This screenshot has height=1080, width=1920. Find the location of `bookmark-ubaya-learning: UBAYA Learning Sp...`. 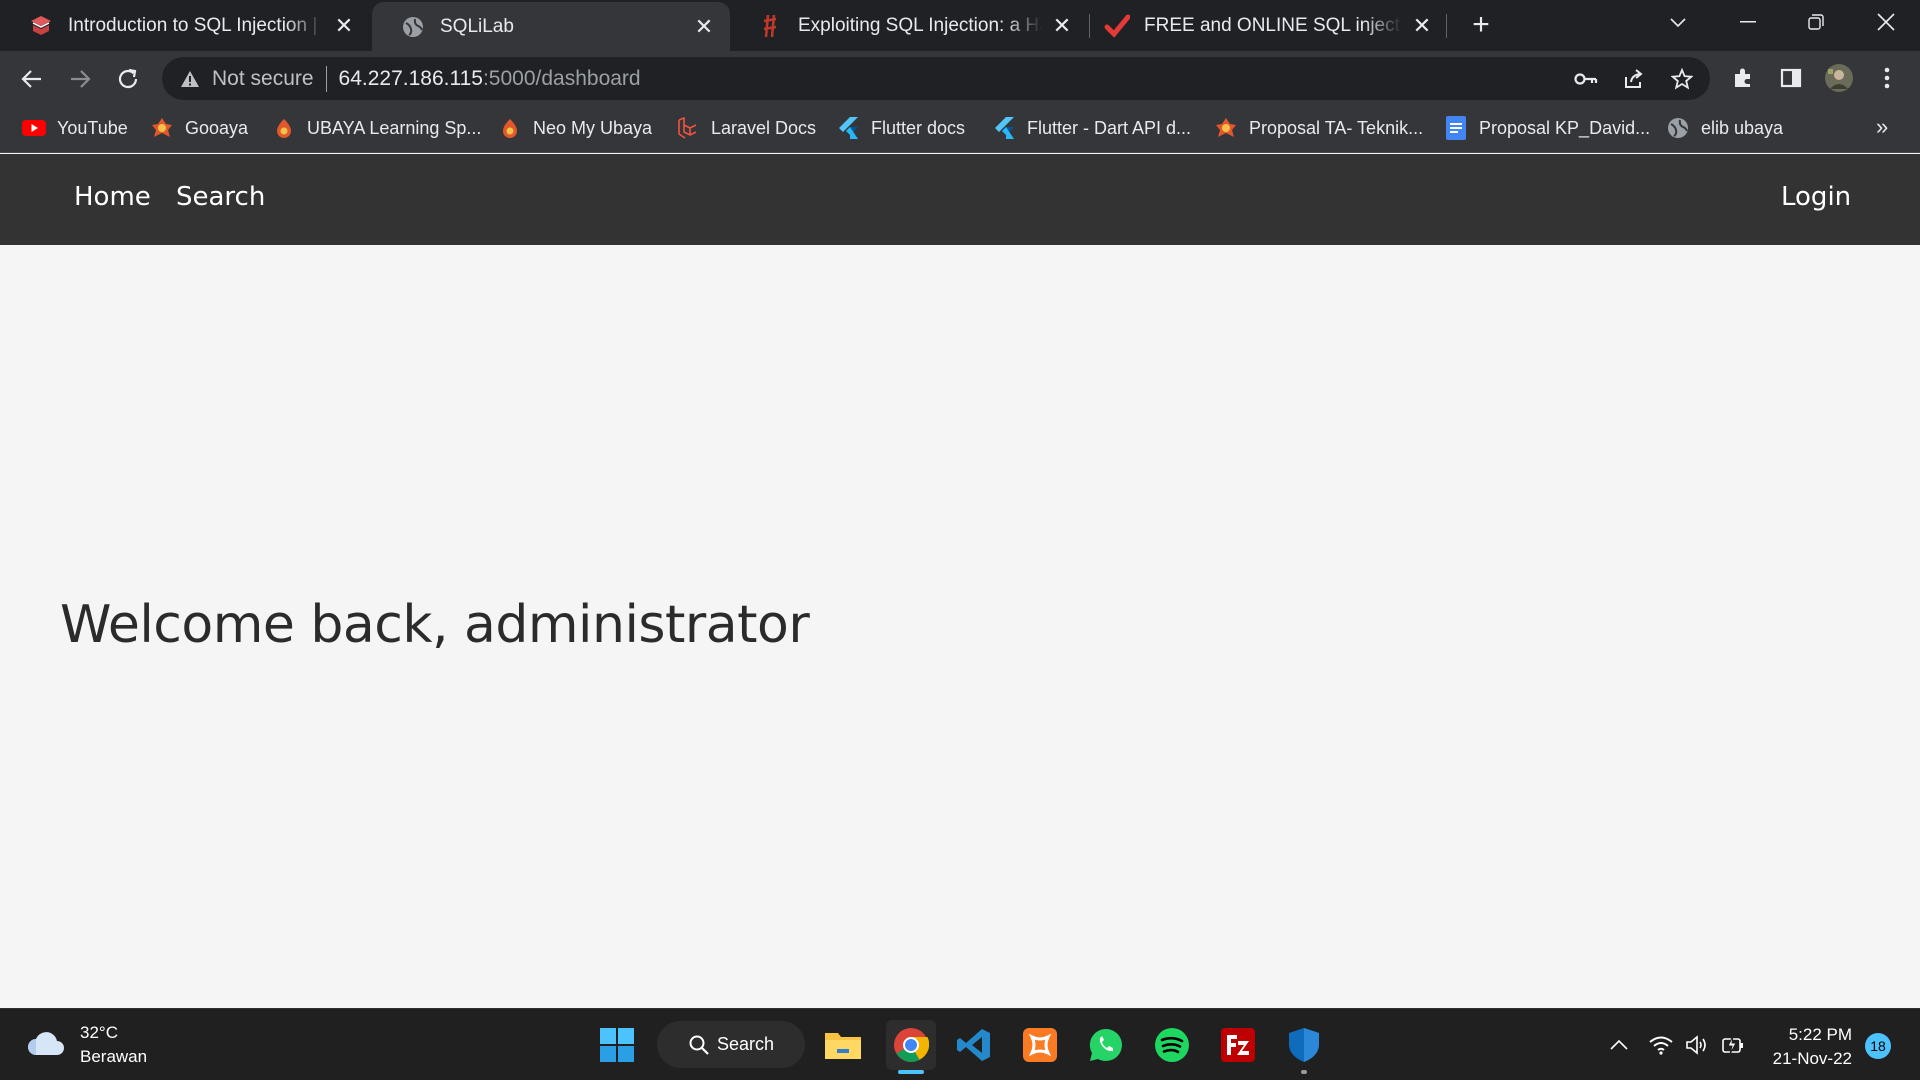

bookmark-ubaya-learning: UBAYA Learning Sp... is located at coordinates (376, 128).